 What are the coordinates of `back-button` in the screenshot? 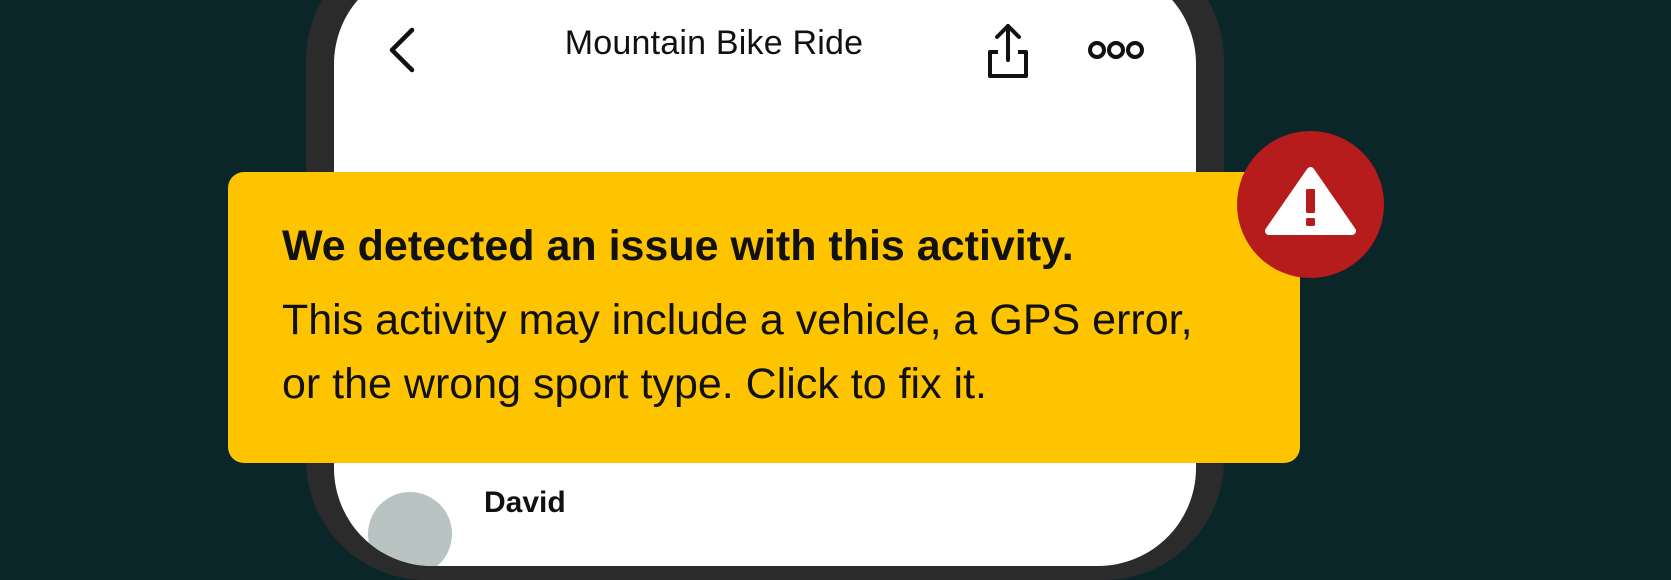 It's located at (402, 50).